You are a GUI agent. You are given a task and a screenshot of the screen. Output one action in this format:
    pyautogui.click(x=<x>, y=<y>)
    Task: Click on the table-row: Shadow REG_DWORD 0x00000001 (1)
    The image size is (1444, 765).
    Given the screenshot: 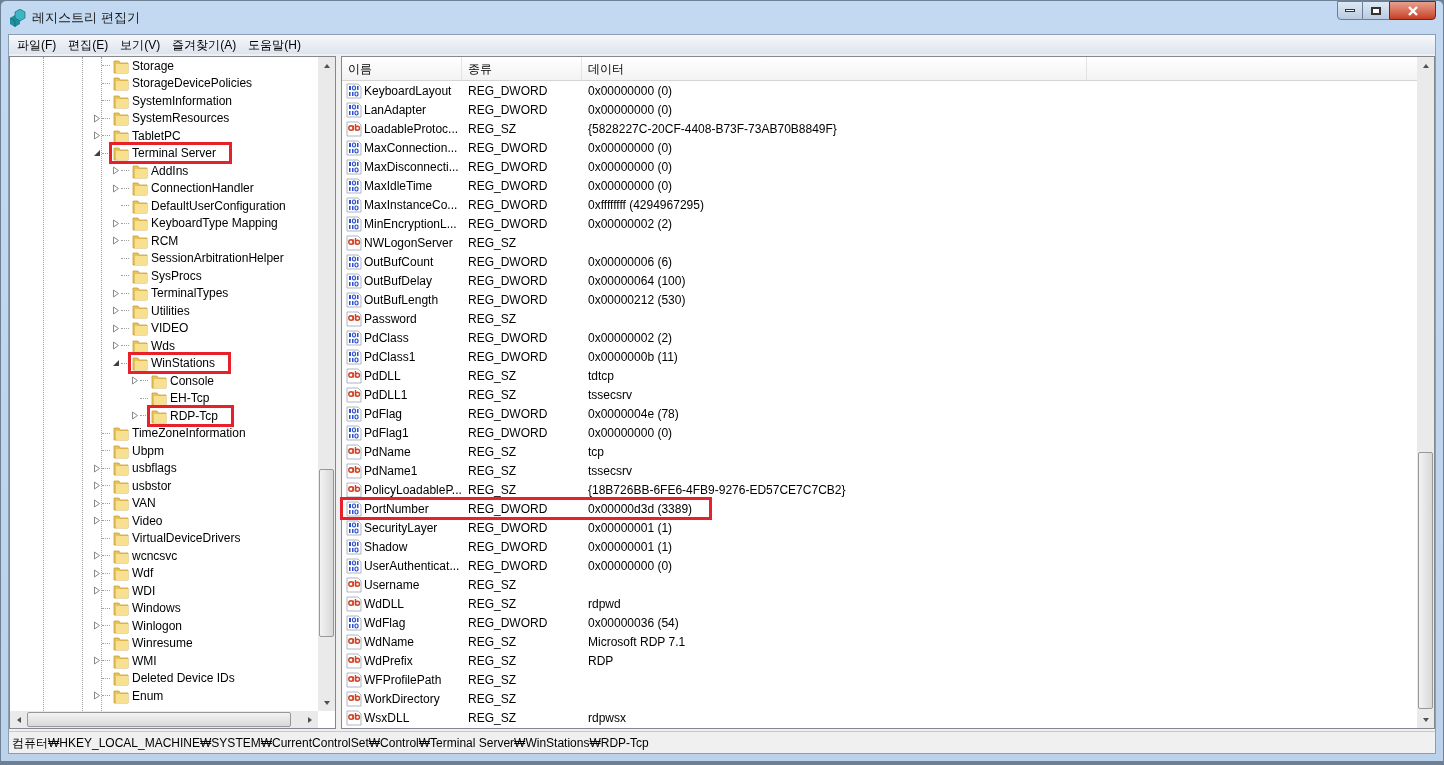 What is the action you would take?
    pyautogui.click(x=507, y=546)
    